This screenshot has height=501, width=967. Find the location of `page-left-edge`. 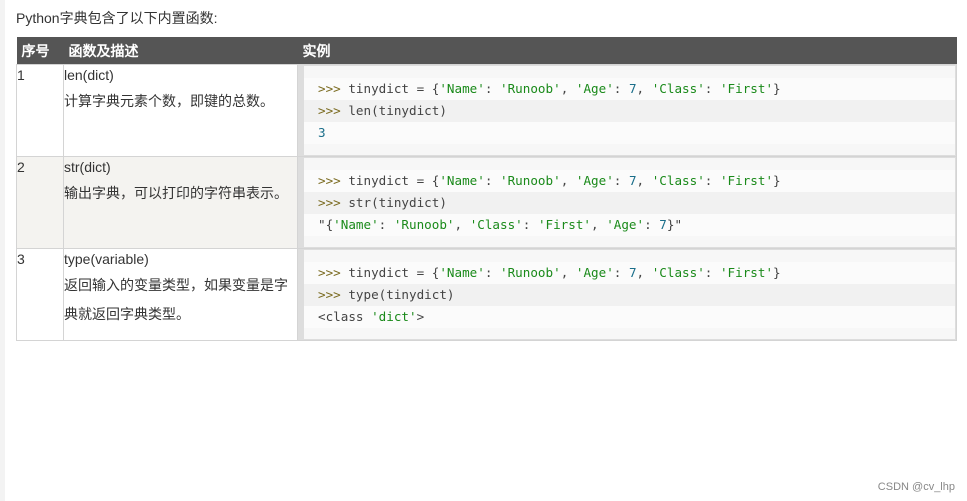

page-left-edge is located at coordinates (2, 250).